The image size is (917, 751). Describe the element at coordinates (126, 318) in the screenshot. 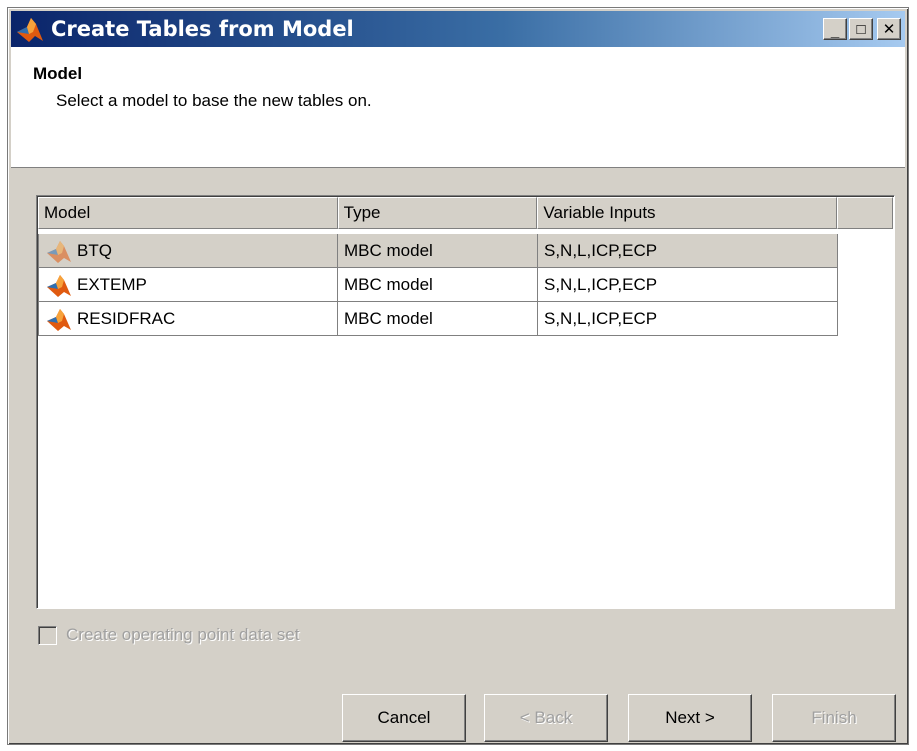

I see `model-name: RESIDFRAC` at that location.